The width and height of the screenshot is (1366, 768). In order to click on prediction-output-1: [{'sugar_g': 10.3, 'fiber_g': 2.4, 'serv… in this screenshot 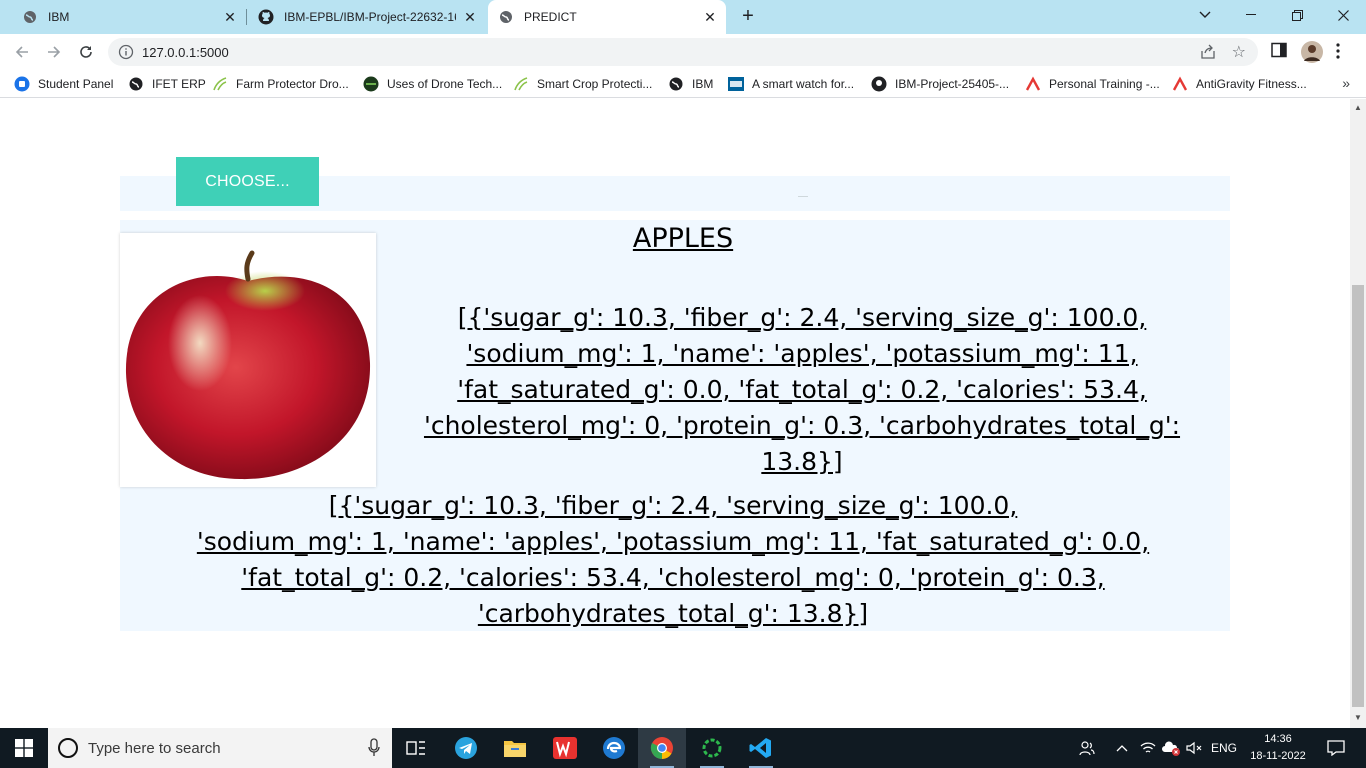, I will do `click(802, 390)`.